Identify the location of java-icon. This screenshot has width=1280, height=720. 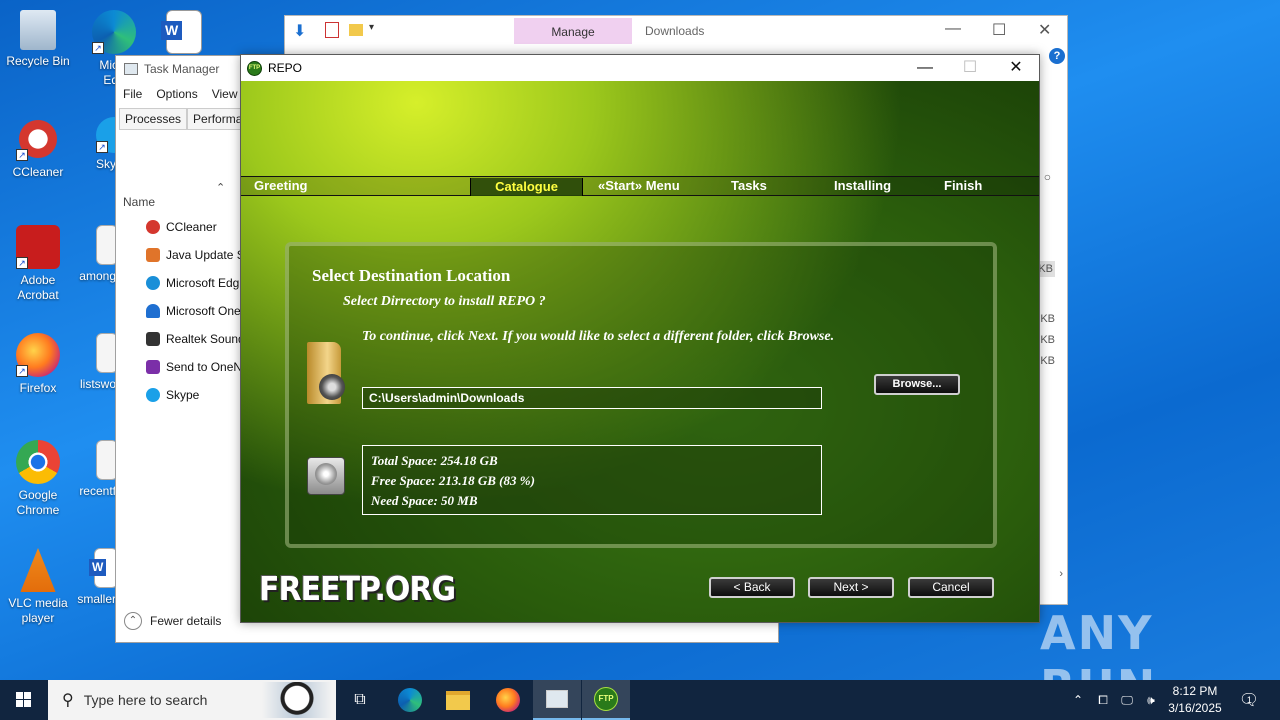
(153, 255).